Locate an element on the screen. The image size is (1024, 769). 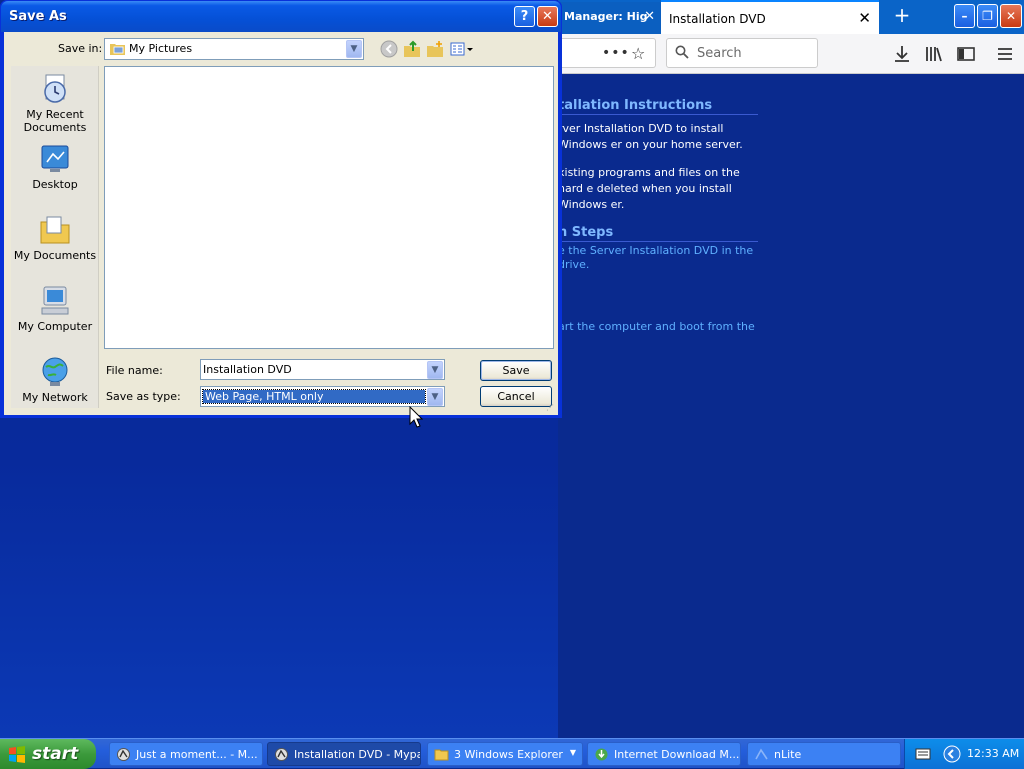
pictures-folder-icon is located at coordinates (117, 49).